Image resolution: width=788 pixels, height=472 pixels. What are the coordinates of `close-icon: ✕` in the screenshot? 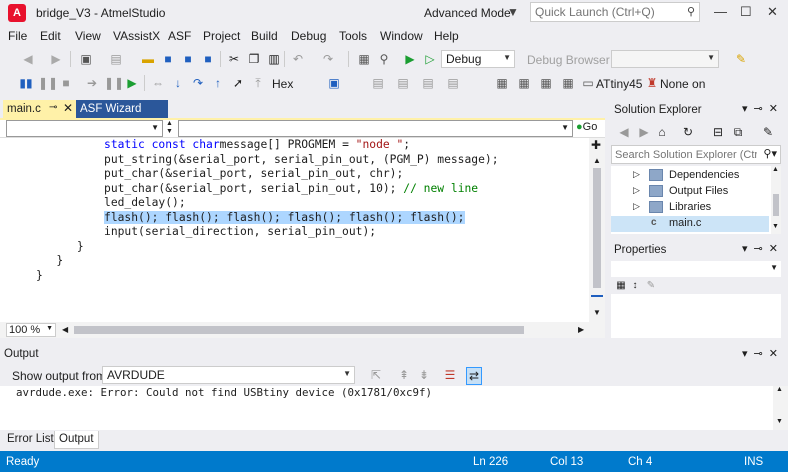 It's located at (68, 108).